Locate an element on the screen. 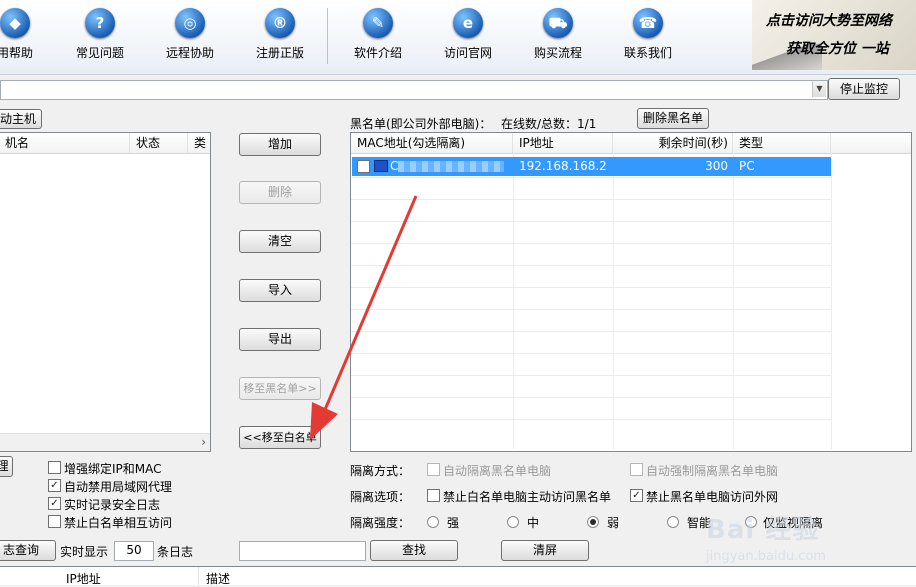  isolation-strength-label: 隔离强度： is located at coordinates (380, 523).